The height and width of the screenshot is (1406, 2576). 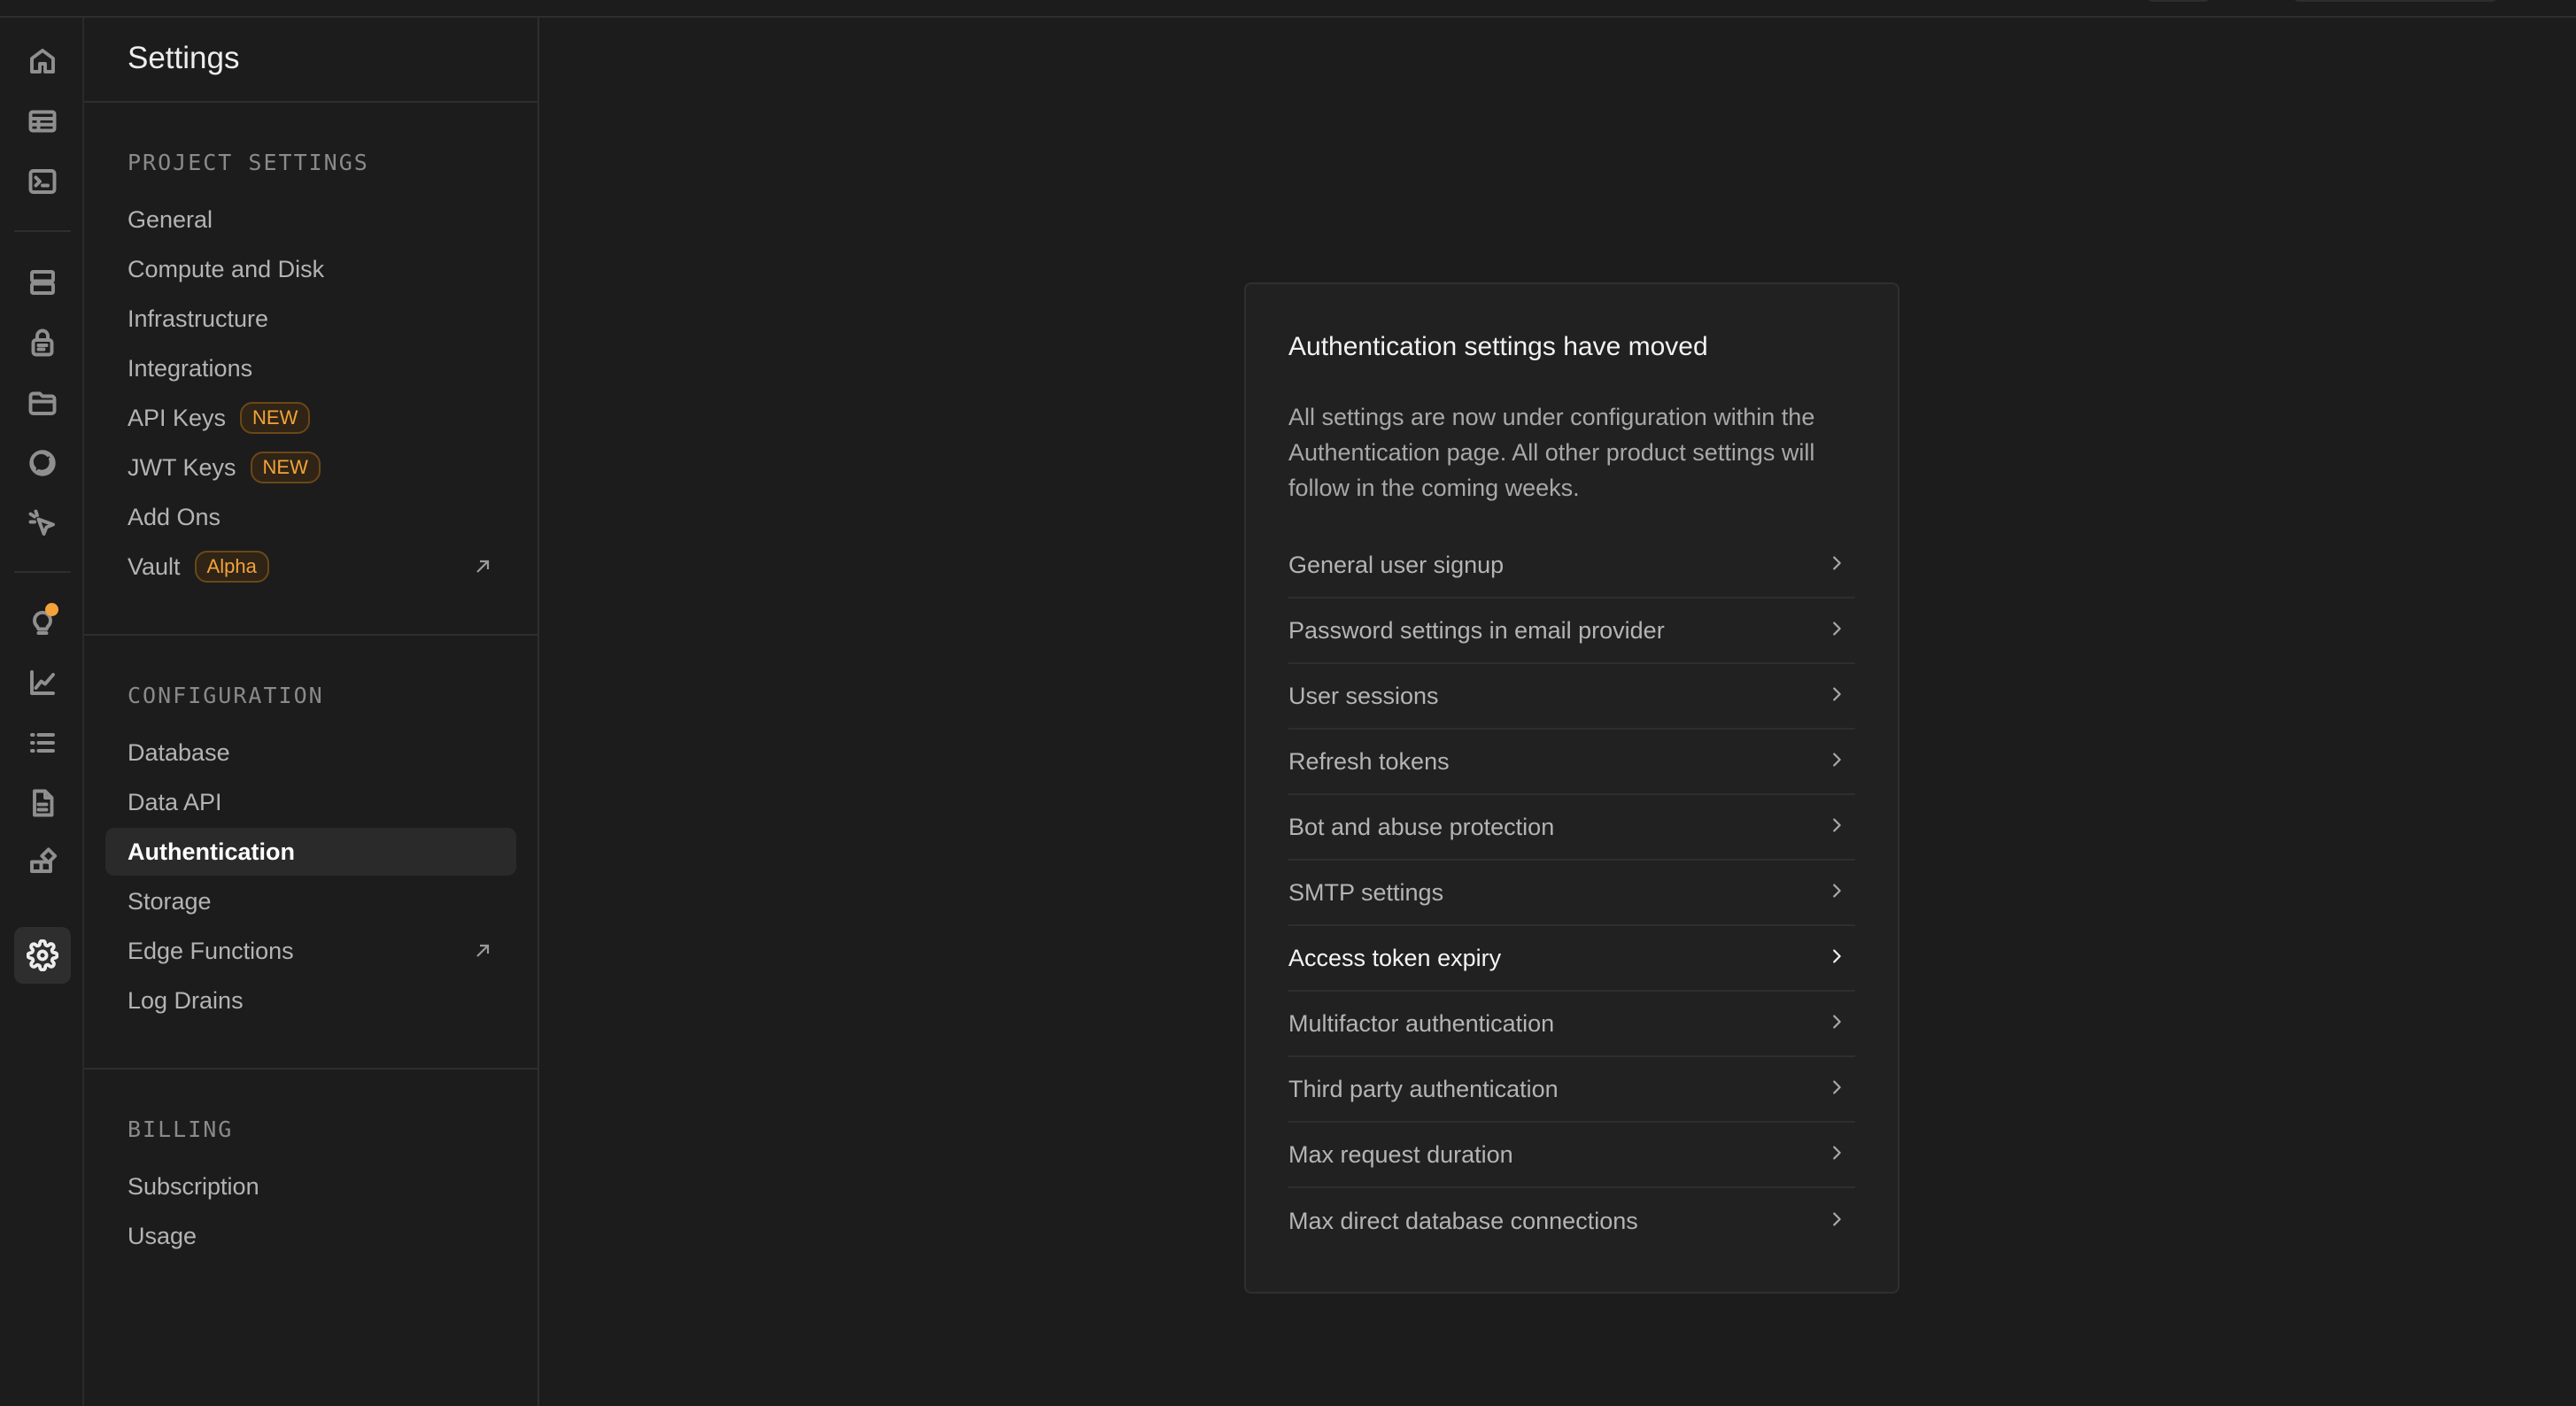 I want to click on link-max-request-duration: Max request duration, so click(x=1571, y=1155).